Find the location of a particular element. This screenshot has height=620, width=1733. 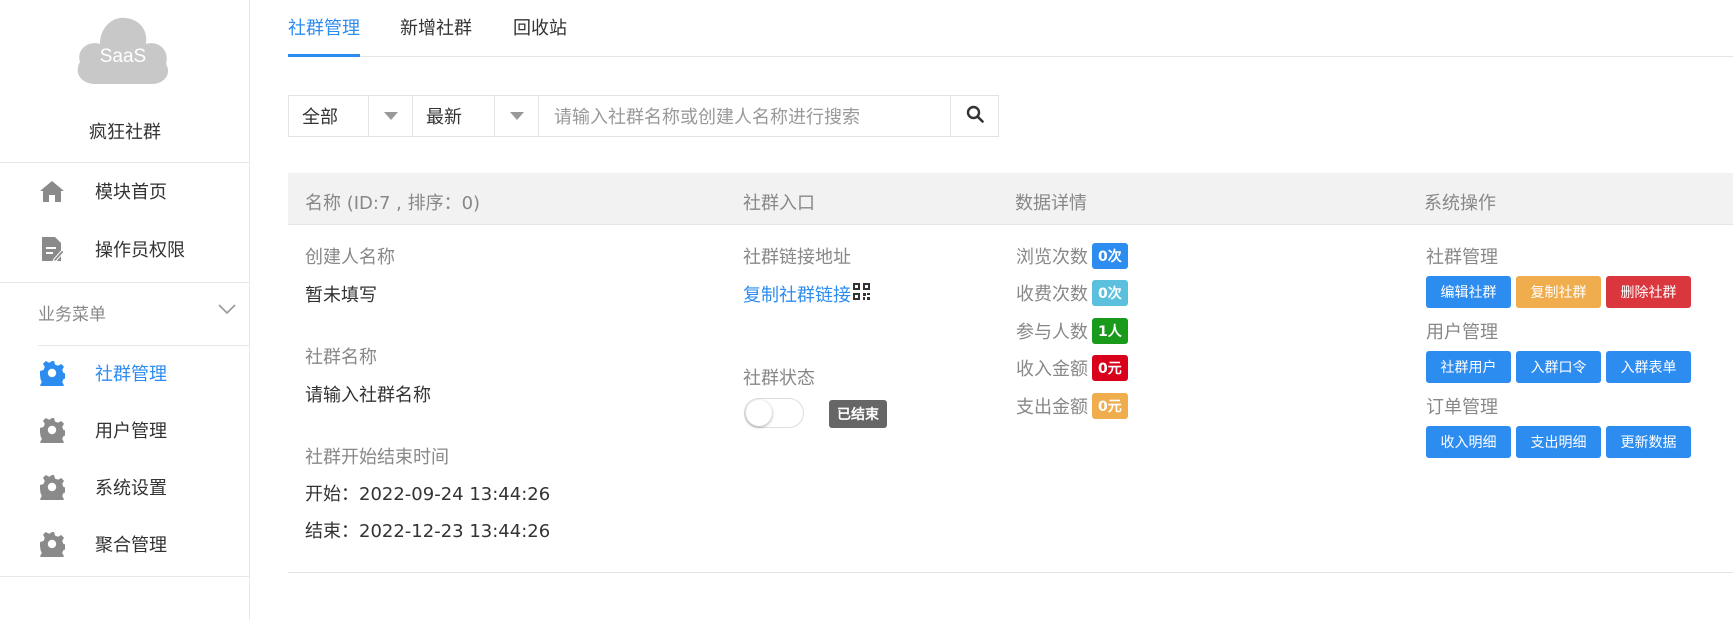

join-form-button: 入群表单 is located at coordinates (1648, 367).